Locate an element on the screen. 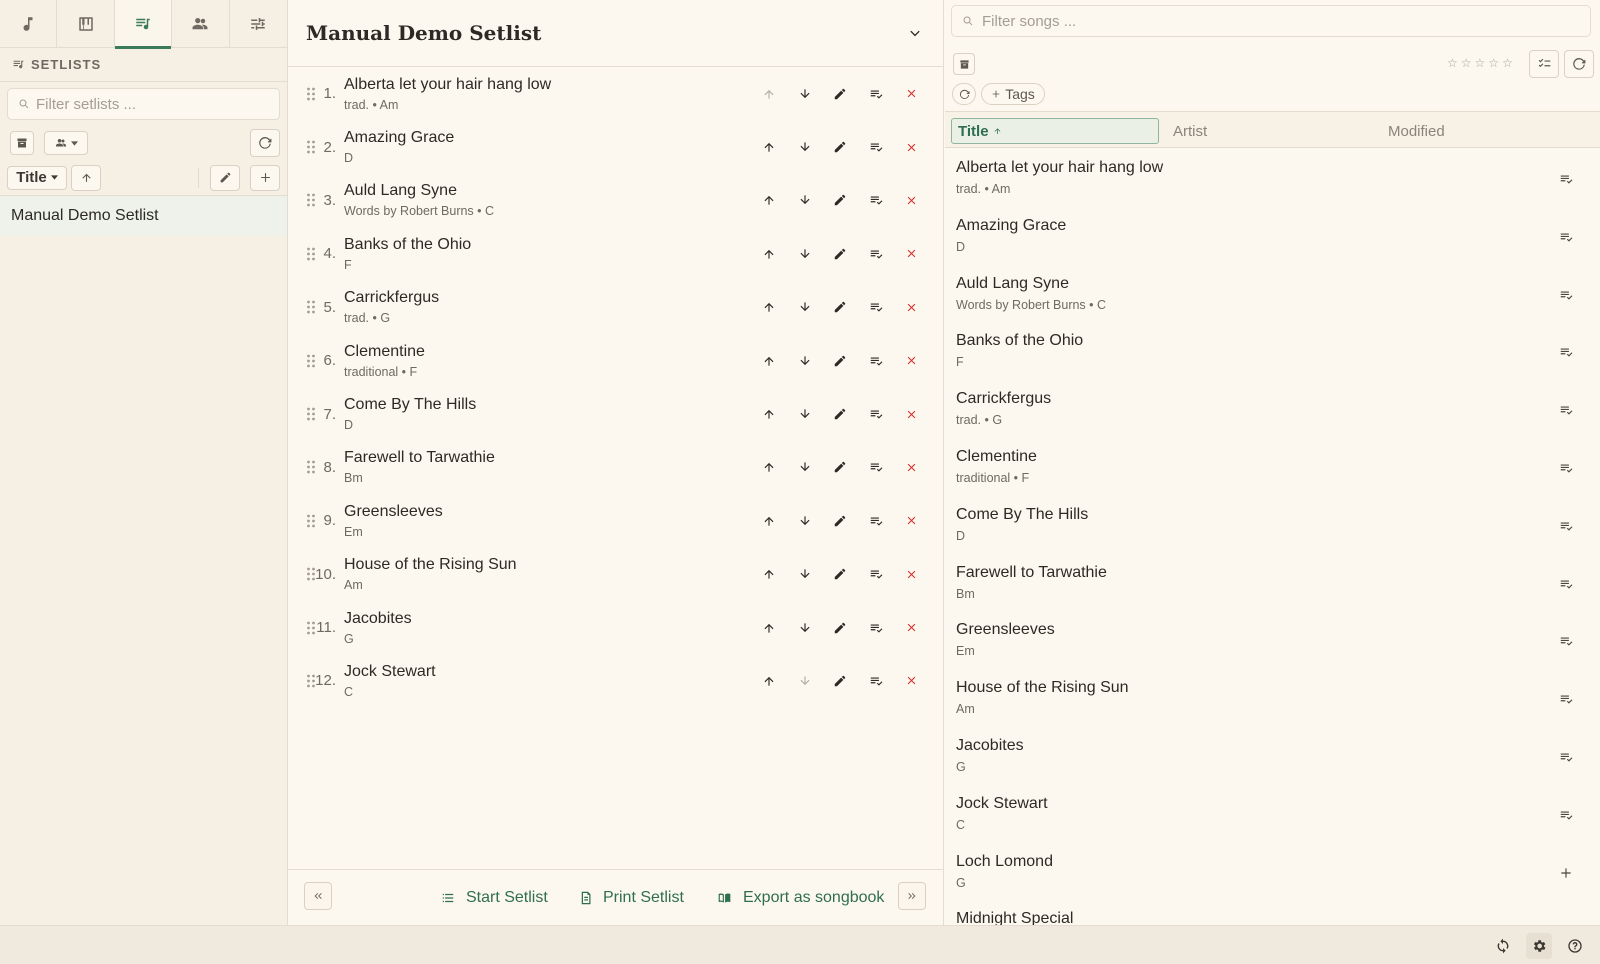 Image resolution: width=1600 pixels, height=964 pixels. library-song-row: Jacobites G is located at coordinates (1272, 757).